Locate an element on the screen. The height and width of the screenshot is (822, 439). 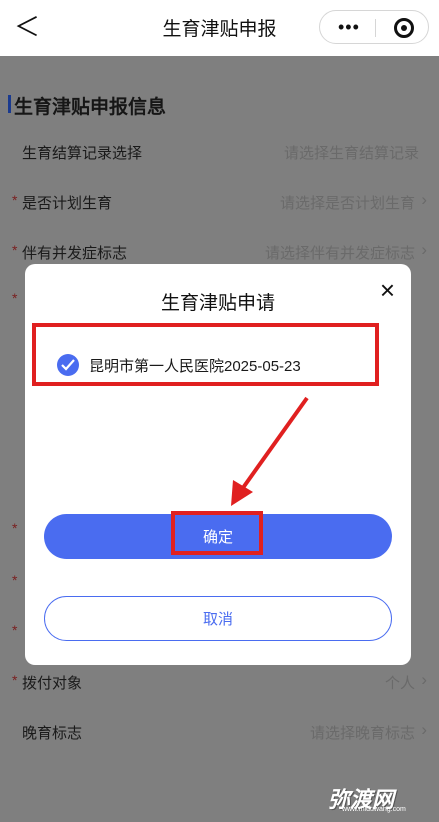
row-label: 伴有并发症标志 is located at coordinates (75, 253).